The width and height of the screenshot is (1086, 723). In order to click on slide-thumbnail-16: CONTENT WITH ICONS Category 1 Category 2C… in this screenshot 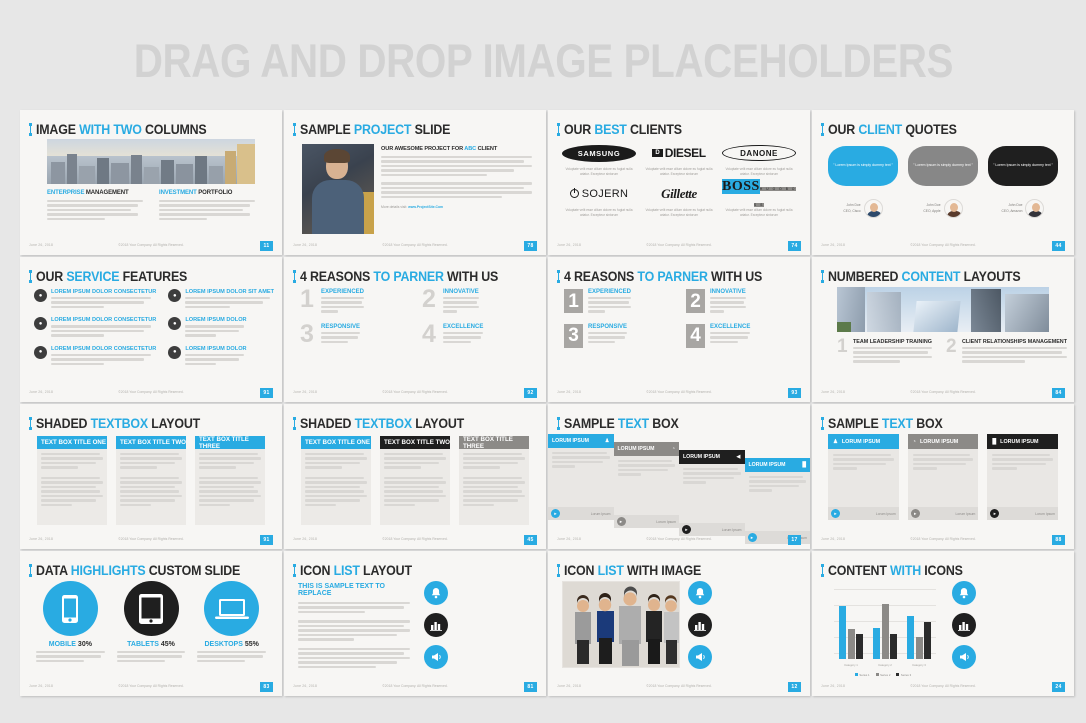, I will do `click(943, 623)`.